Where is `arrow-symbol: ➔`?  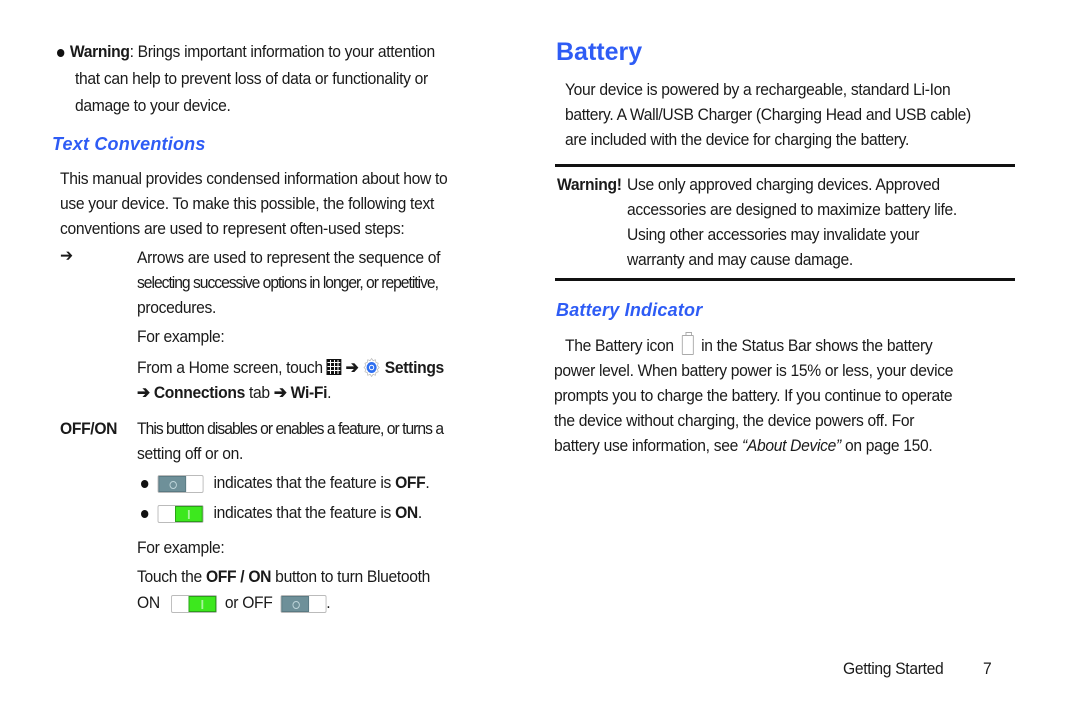 arrow-symbol: ➔ is located at coordinates (66, 255).